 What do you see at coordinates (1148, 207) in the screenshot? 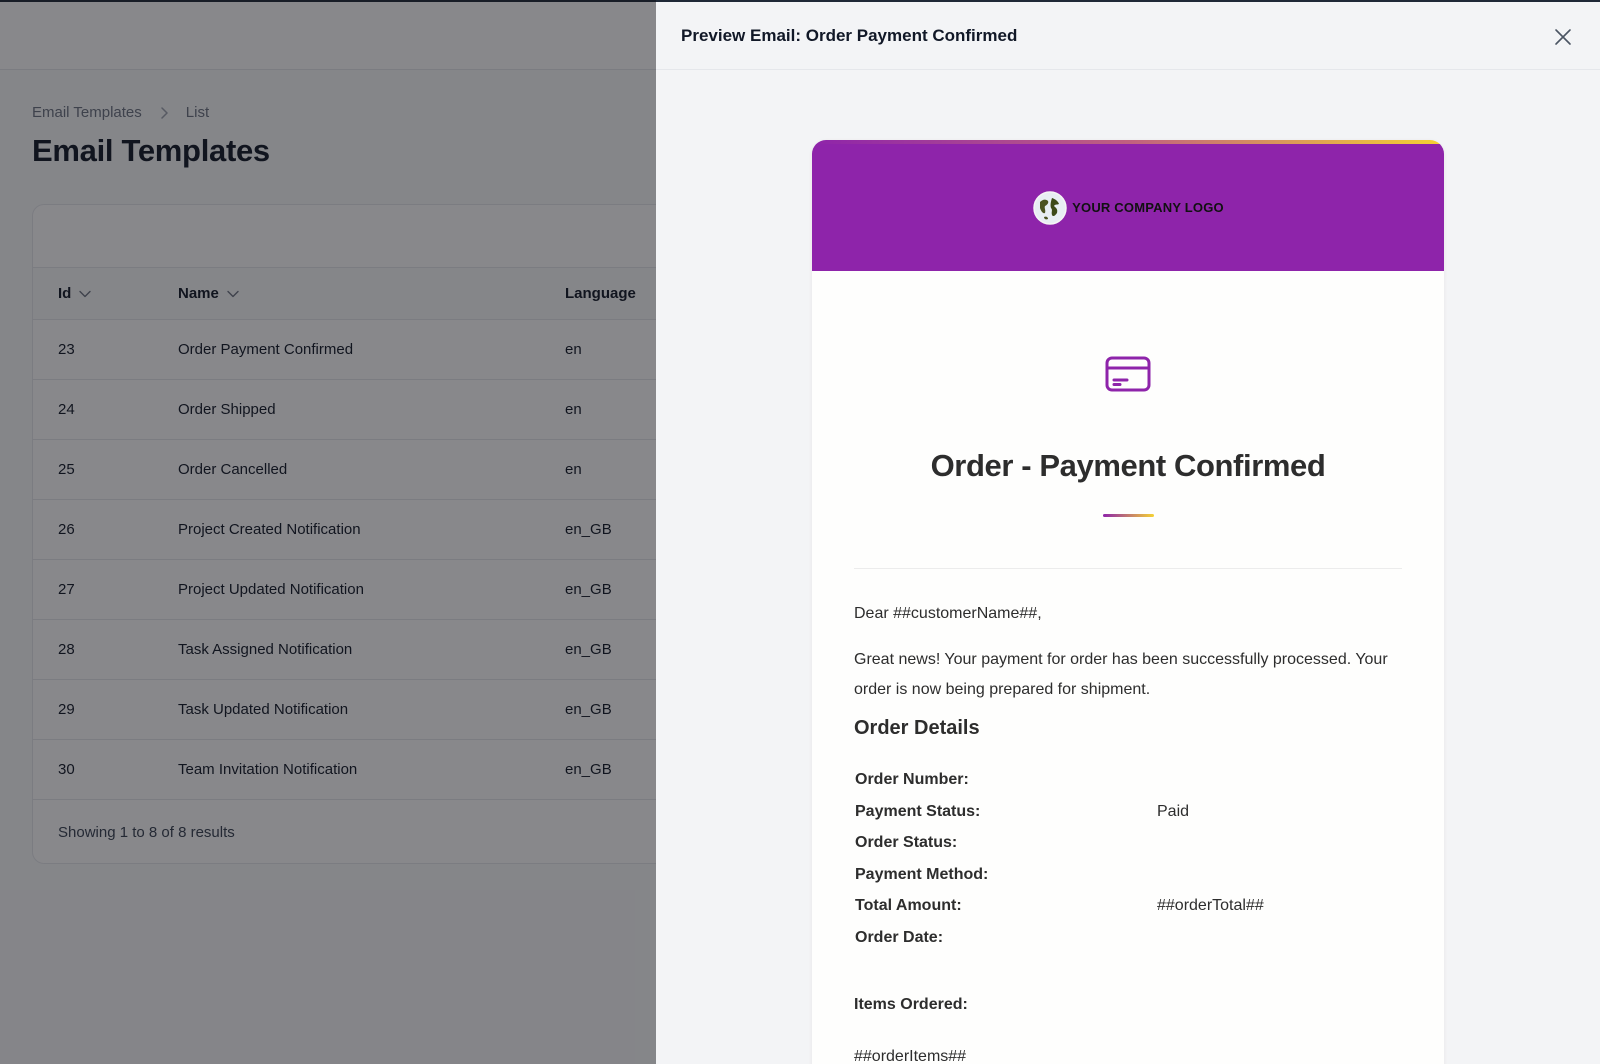
I see `logo-text: YOUR COMPANY LOGO` at bounding box center [1148, 207].